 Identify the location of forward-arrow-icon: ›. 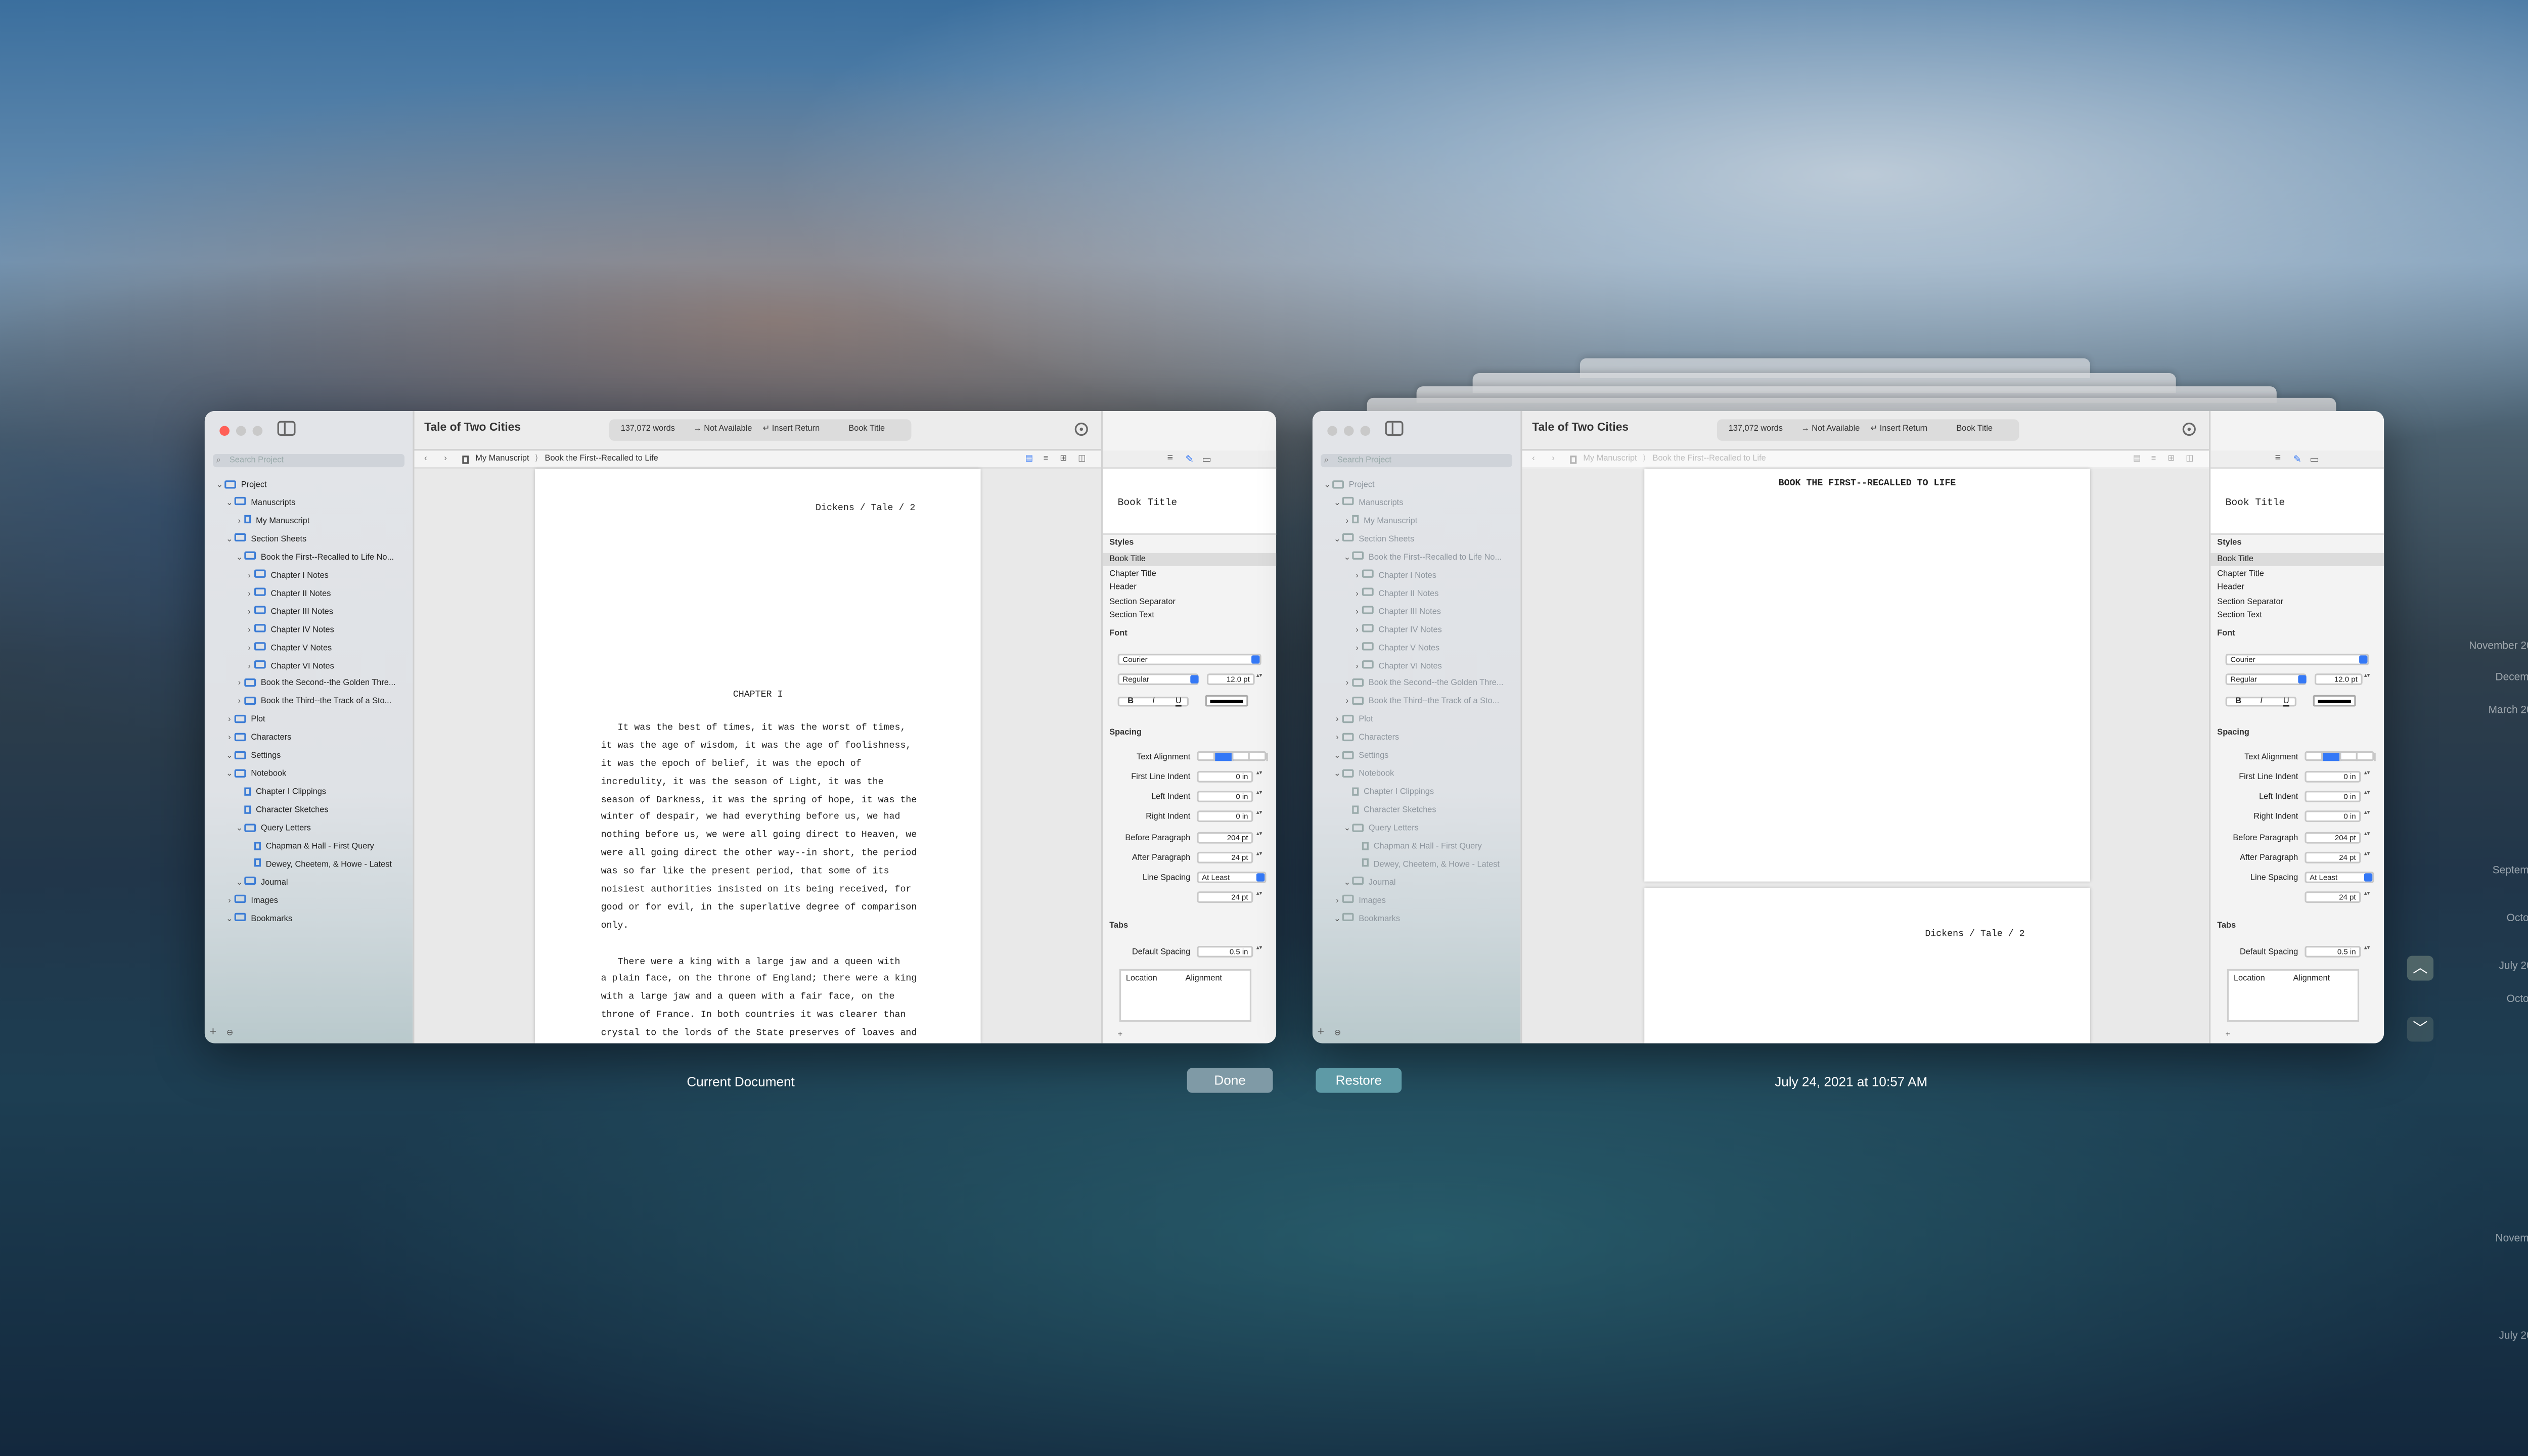
(445, 459).